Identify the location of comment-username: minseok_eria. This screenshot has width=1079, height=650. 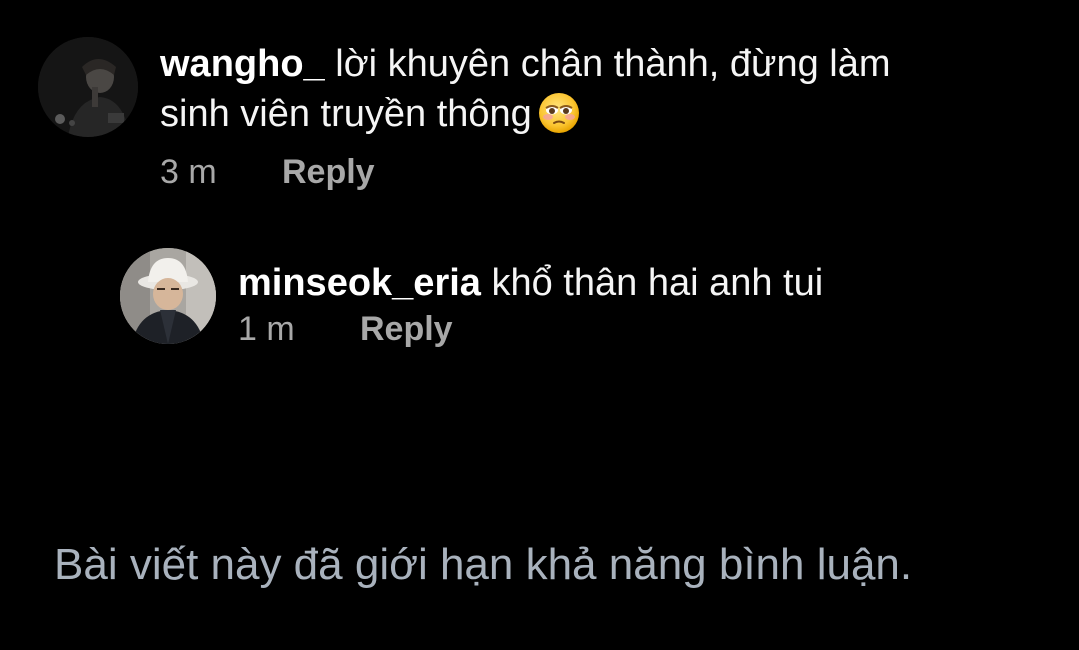
(359, 283).